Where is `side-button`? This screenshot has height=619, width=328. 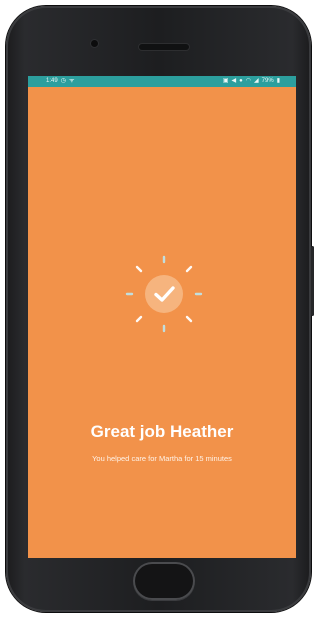
side-button is located at coordinates (312, 281).